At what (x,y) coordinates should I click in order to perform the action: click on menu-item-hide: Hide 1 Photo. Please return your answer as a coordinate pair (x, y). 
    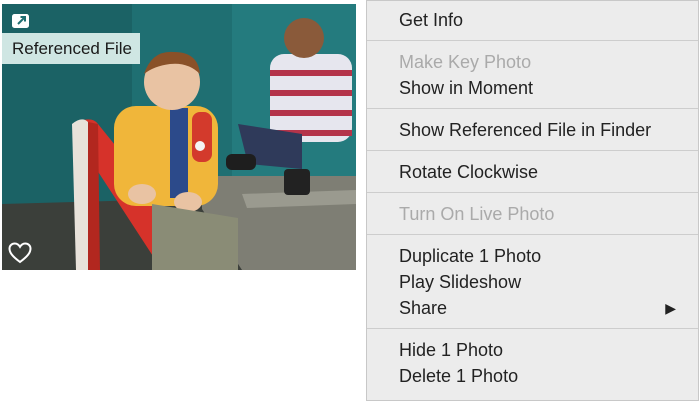
    Looking at the image, I should click on (532, 350).